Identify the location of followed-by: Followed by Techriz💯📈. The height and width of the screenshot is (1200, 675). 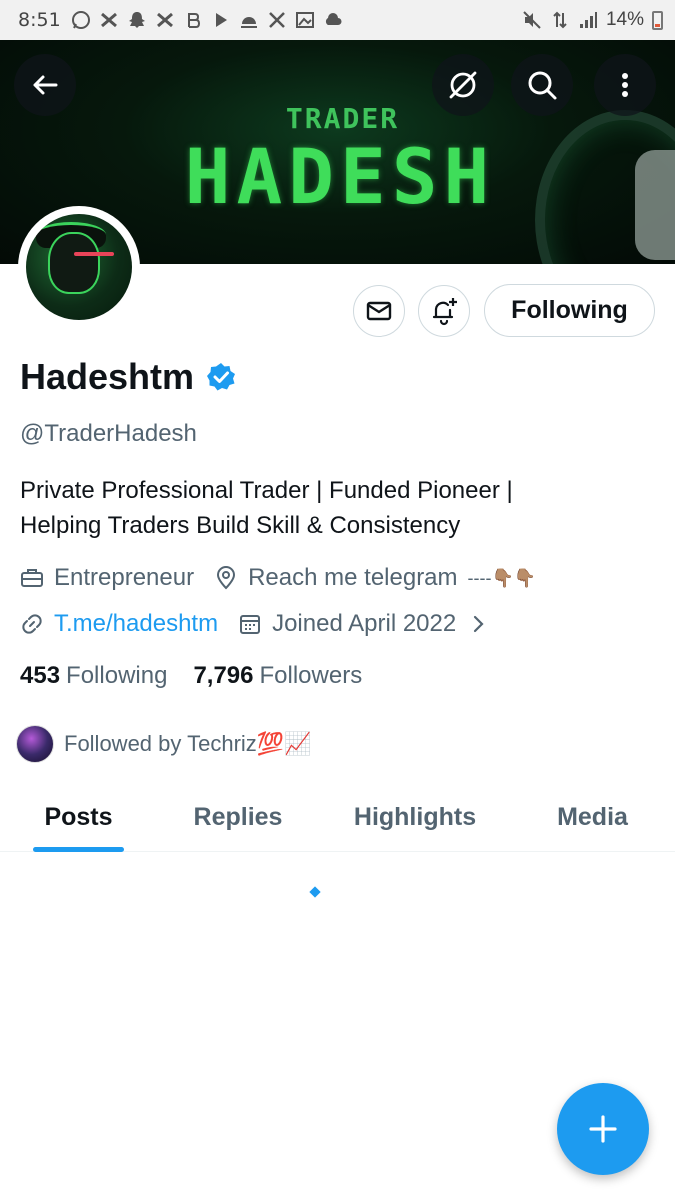
(164, 744).